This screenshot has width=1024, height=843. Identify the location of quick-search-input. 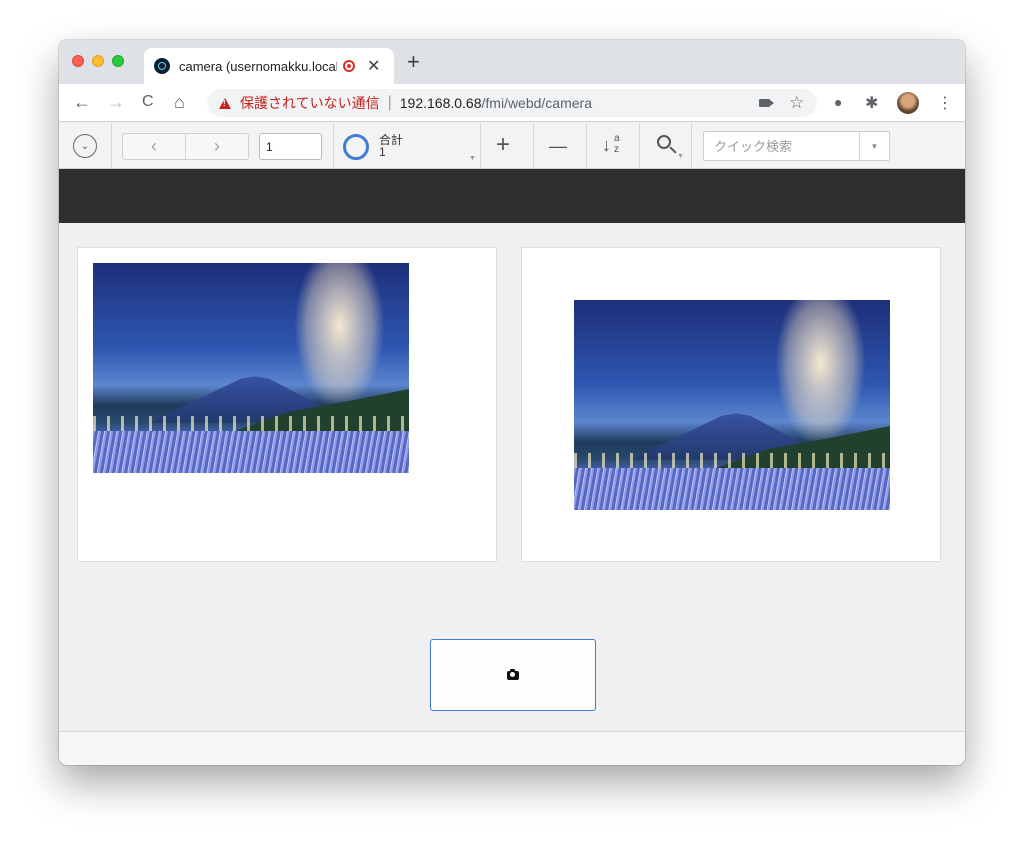
(781, 146).